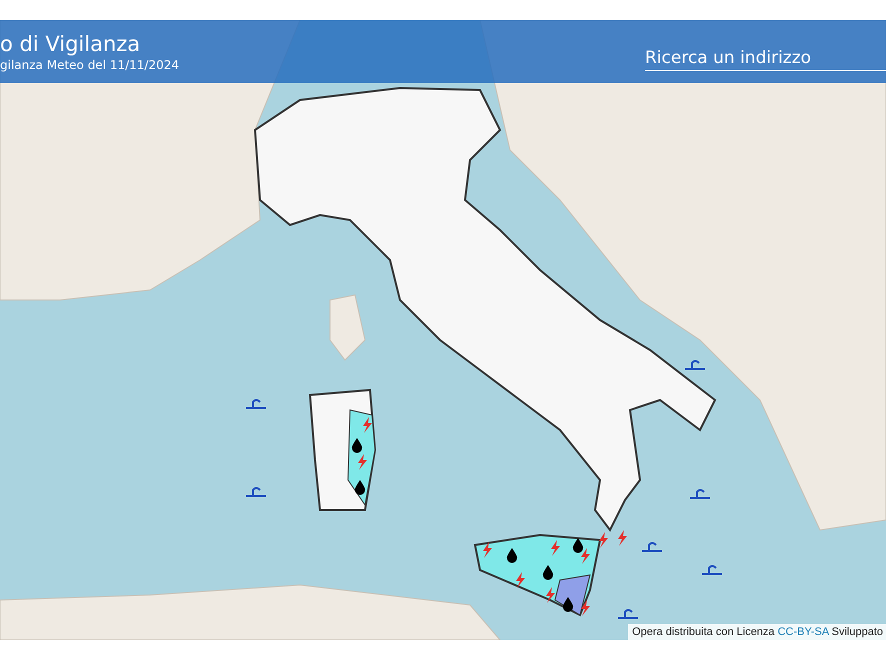 The width and height of the screenshot is (886, 665). I want to click on license-link: CC-BY-SA, so click(803, 632).